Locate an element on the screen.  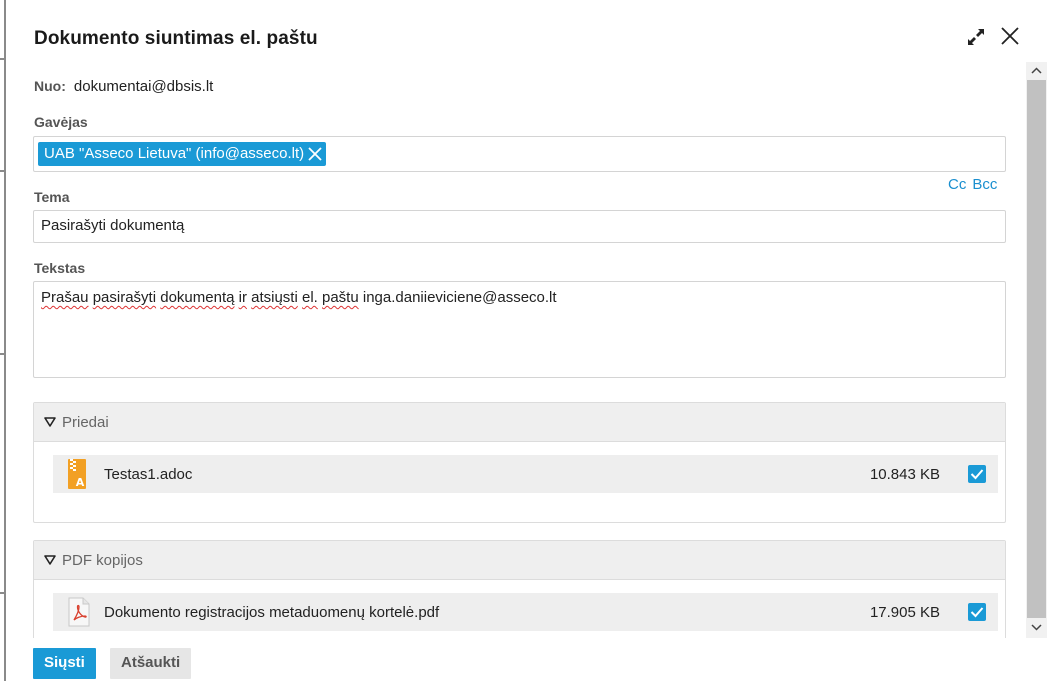
from-row: Nuo: dokumentai@dbsis.lt is located at coordinates (123, 86).